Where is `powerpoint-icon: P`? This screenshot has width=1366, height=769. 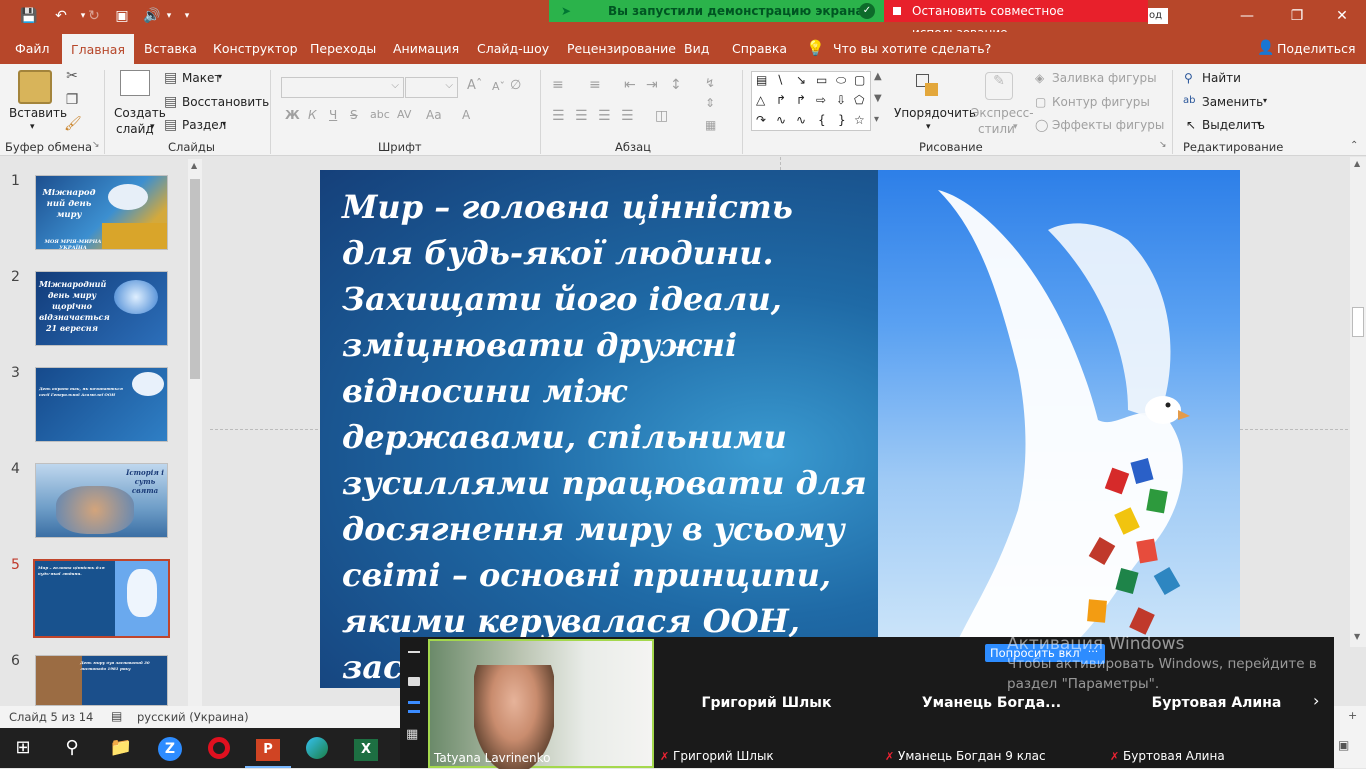 powerpoint-icon: P is located at coordinates (268, 748).